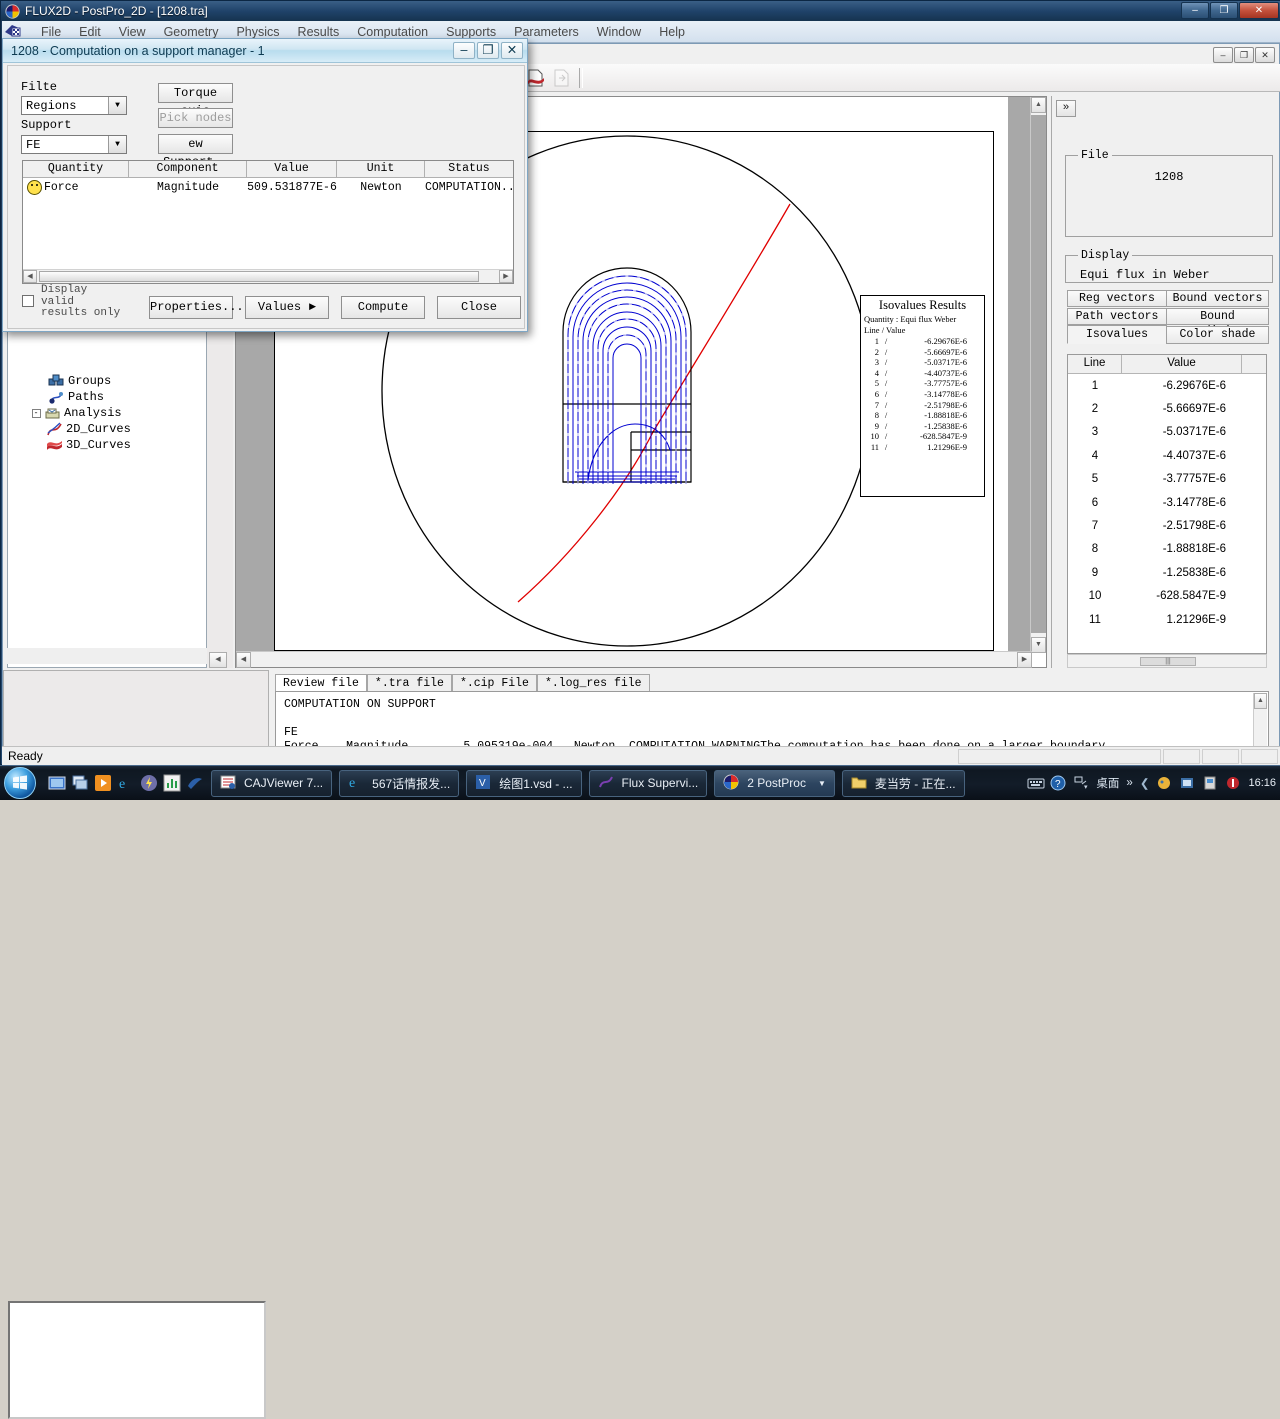 Image resolution: width=1280 pixels, height=1419 pixels. What do you see at coordinates (1038, 105) in the screenshot?
I see `scroll-up-button: ▲` at bounding box center [1038, 105].